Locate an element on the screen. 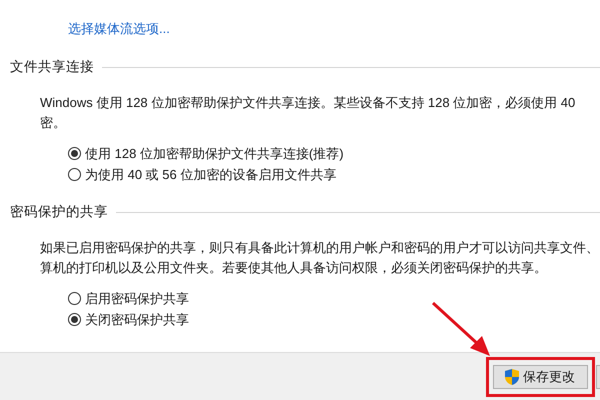 The height and width of the screenshot is (400, 600). section-heading: 密码保护的共享 is located at coordinates (59, 212).